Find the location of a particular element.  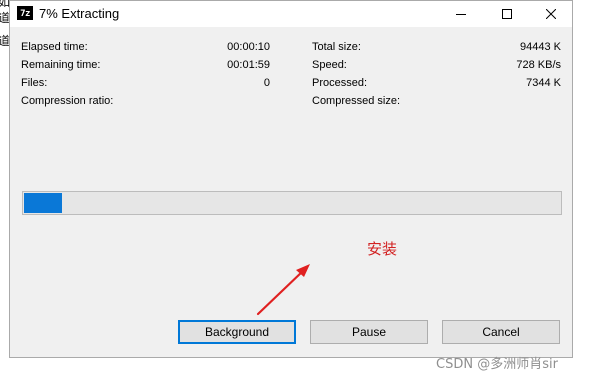

files-value: 0 is located at coordinates (266, 83).